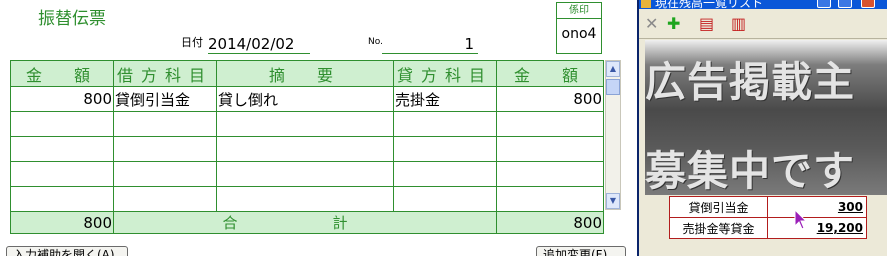 The width and height of the screenshot is (887, 256). What do you see at coordinates (845, 4) in the screenshot?
I see `maximize-icon` at bounding box center [845, 4].